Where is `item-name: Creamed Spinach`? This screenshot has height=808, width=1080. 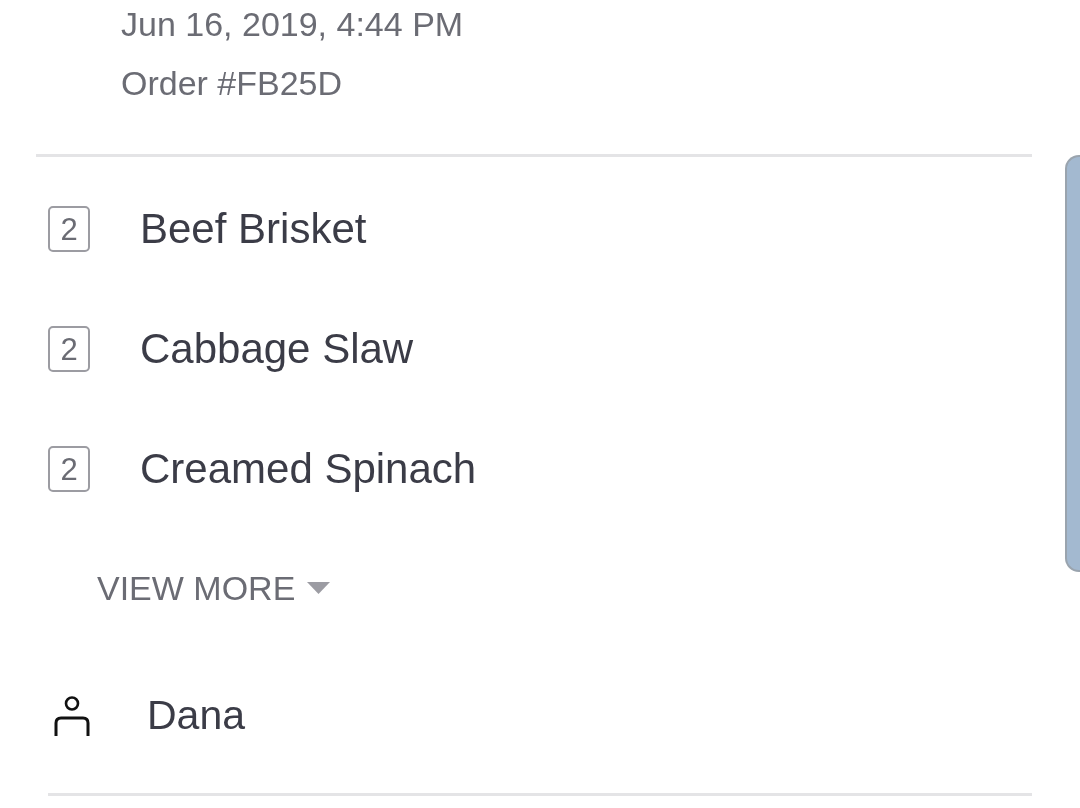 item-name: Creamed Spinach is located at coordinates (308, 468).